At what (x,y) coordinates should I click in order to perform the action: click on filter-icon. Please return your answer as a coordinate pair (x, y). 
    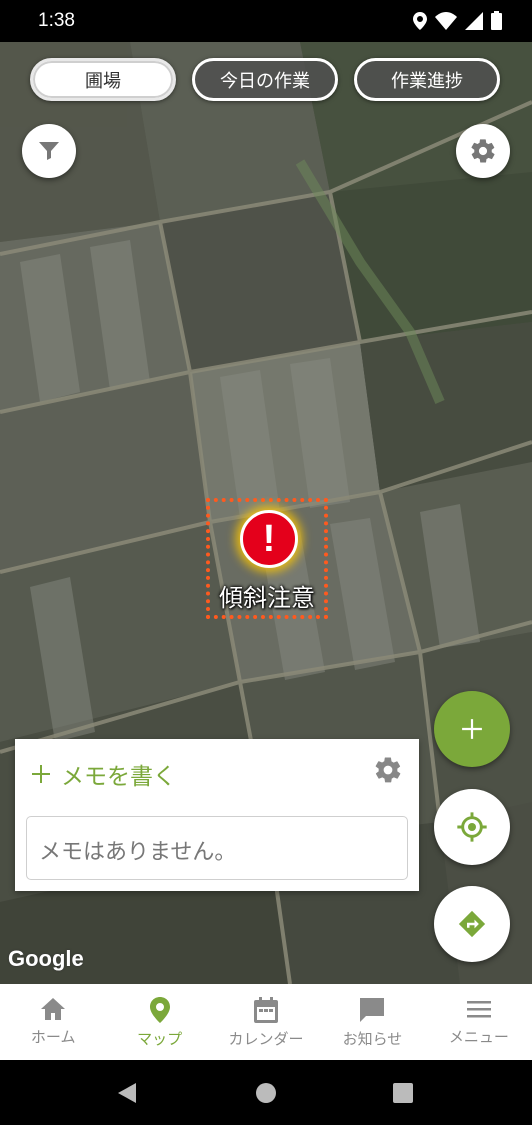
    Looking at the image, I should click on (49, 151).